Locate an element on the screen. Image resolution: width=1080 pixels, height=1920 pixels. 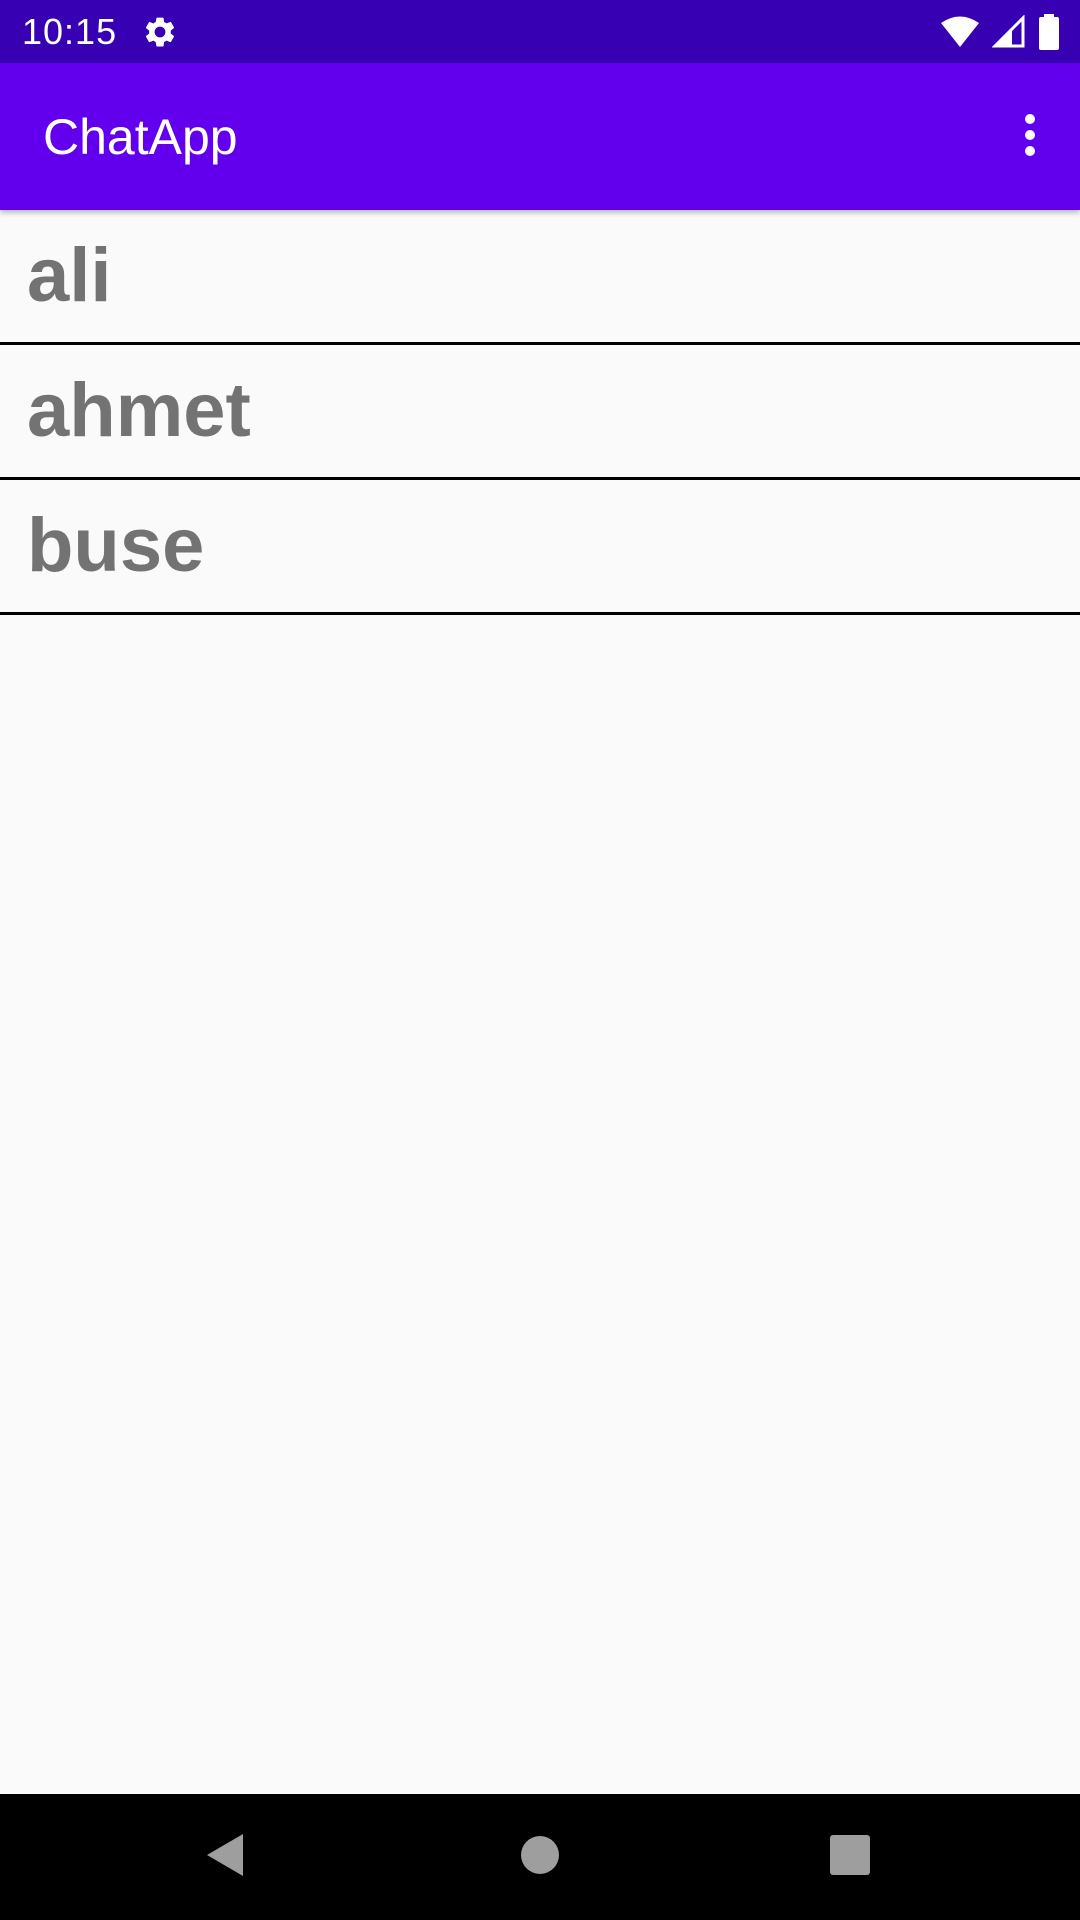
status-time: 10:15 is located at coordinates (70, 31).